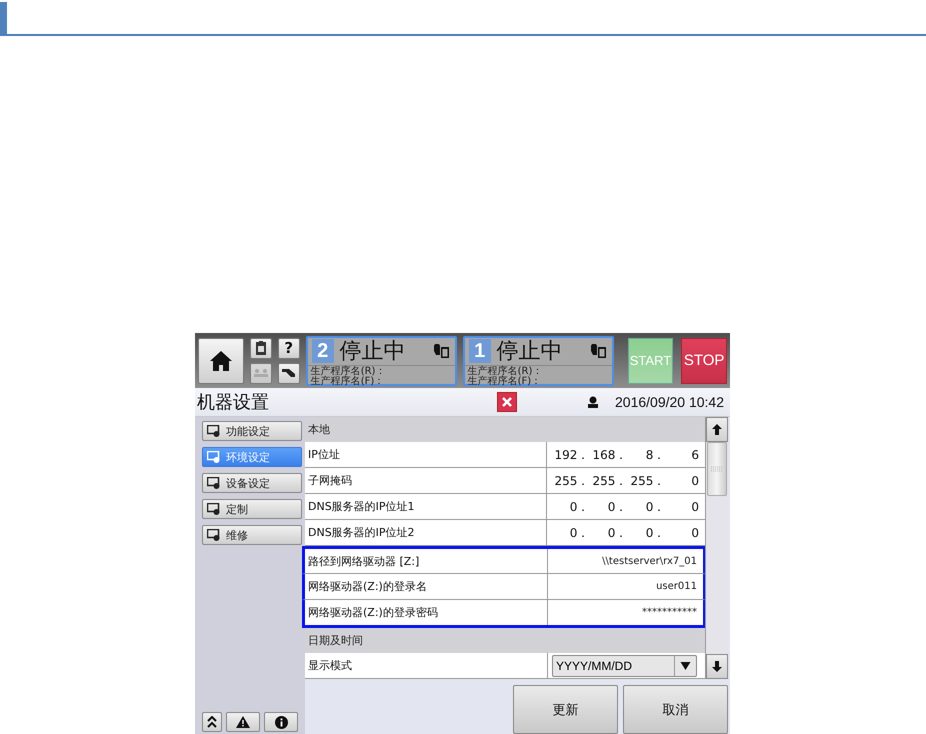 The height and width of the screenshot is (734, 926). Describe the element at coordinates (593, 402) in the screenshot. I see `user-icon` at that location.